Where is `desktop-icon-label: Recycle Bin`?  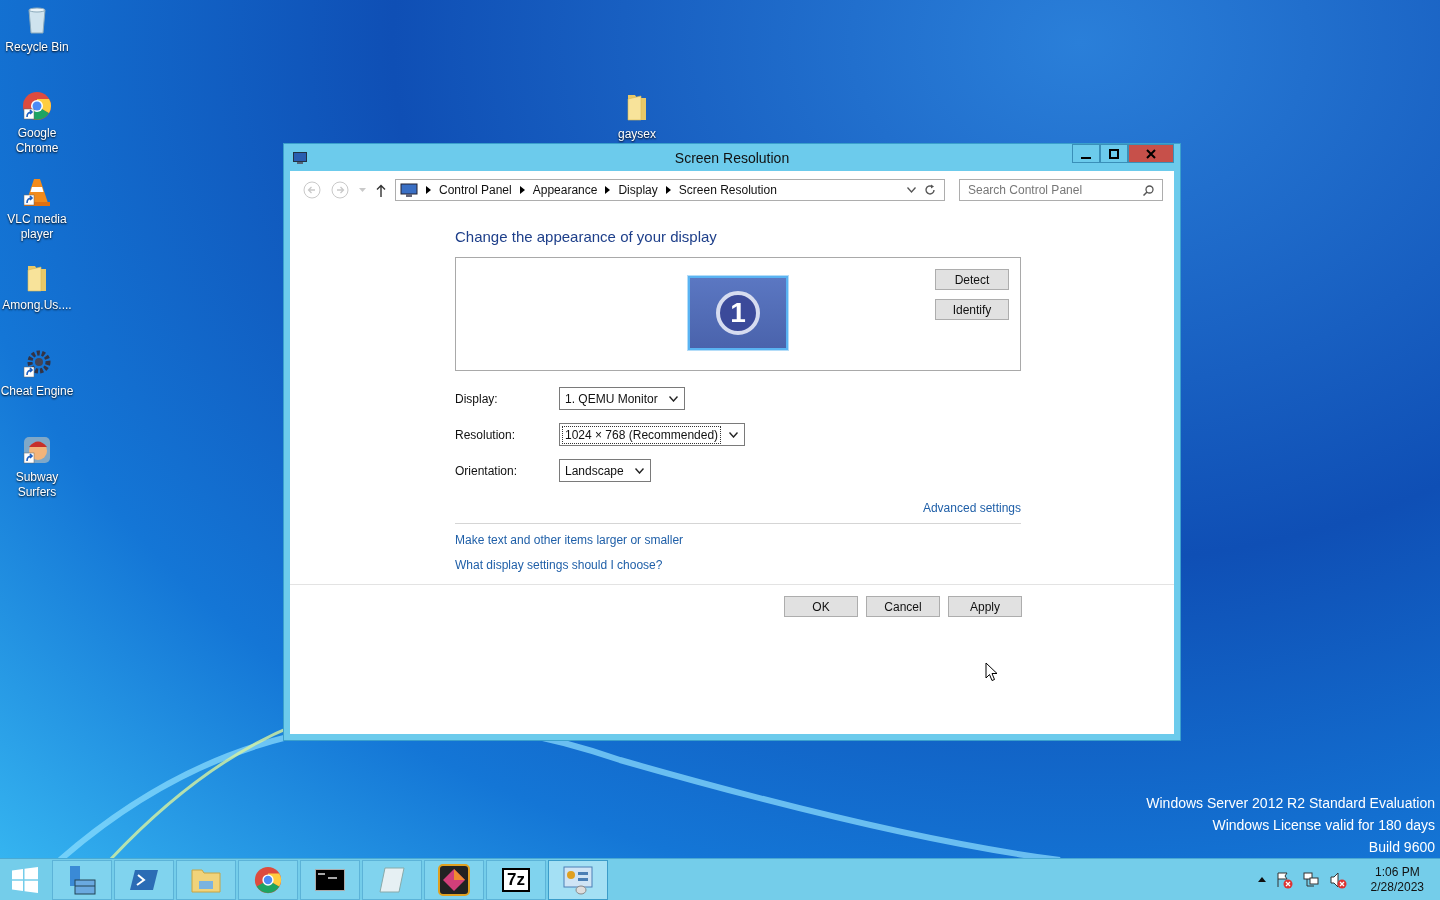
desktop-icon-label: Recycle Bin is located at coordinates (37, 47).